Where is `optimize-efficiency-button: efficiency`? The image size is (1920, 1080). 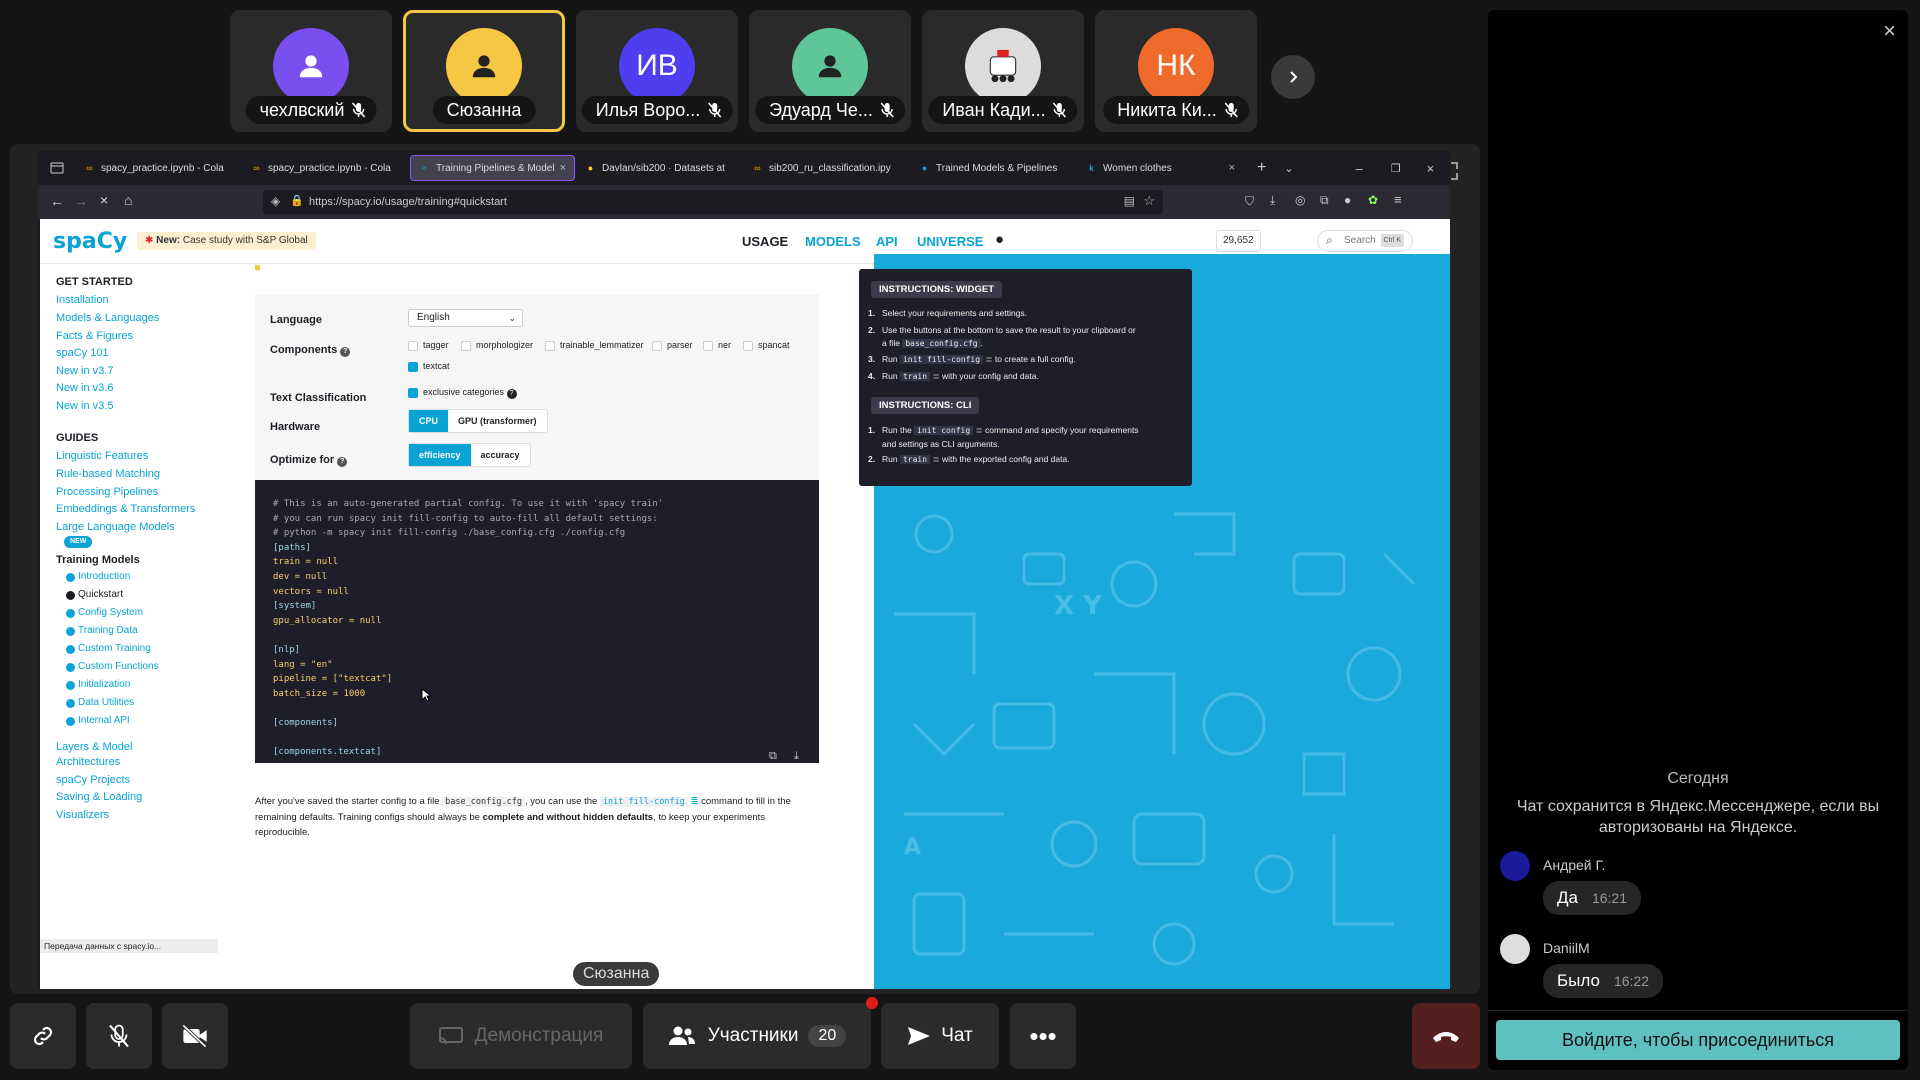 optimize-efficiency-button: efficiency is located at coordinates (440, 455).